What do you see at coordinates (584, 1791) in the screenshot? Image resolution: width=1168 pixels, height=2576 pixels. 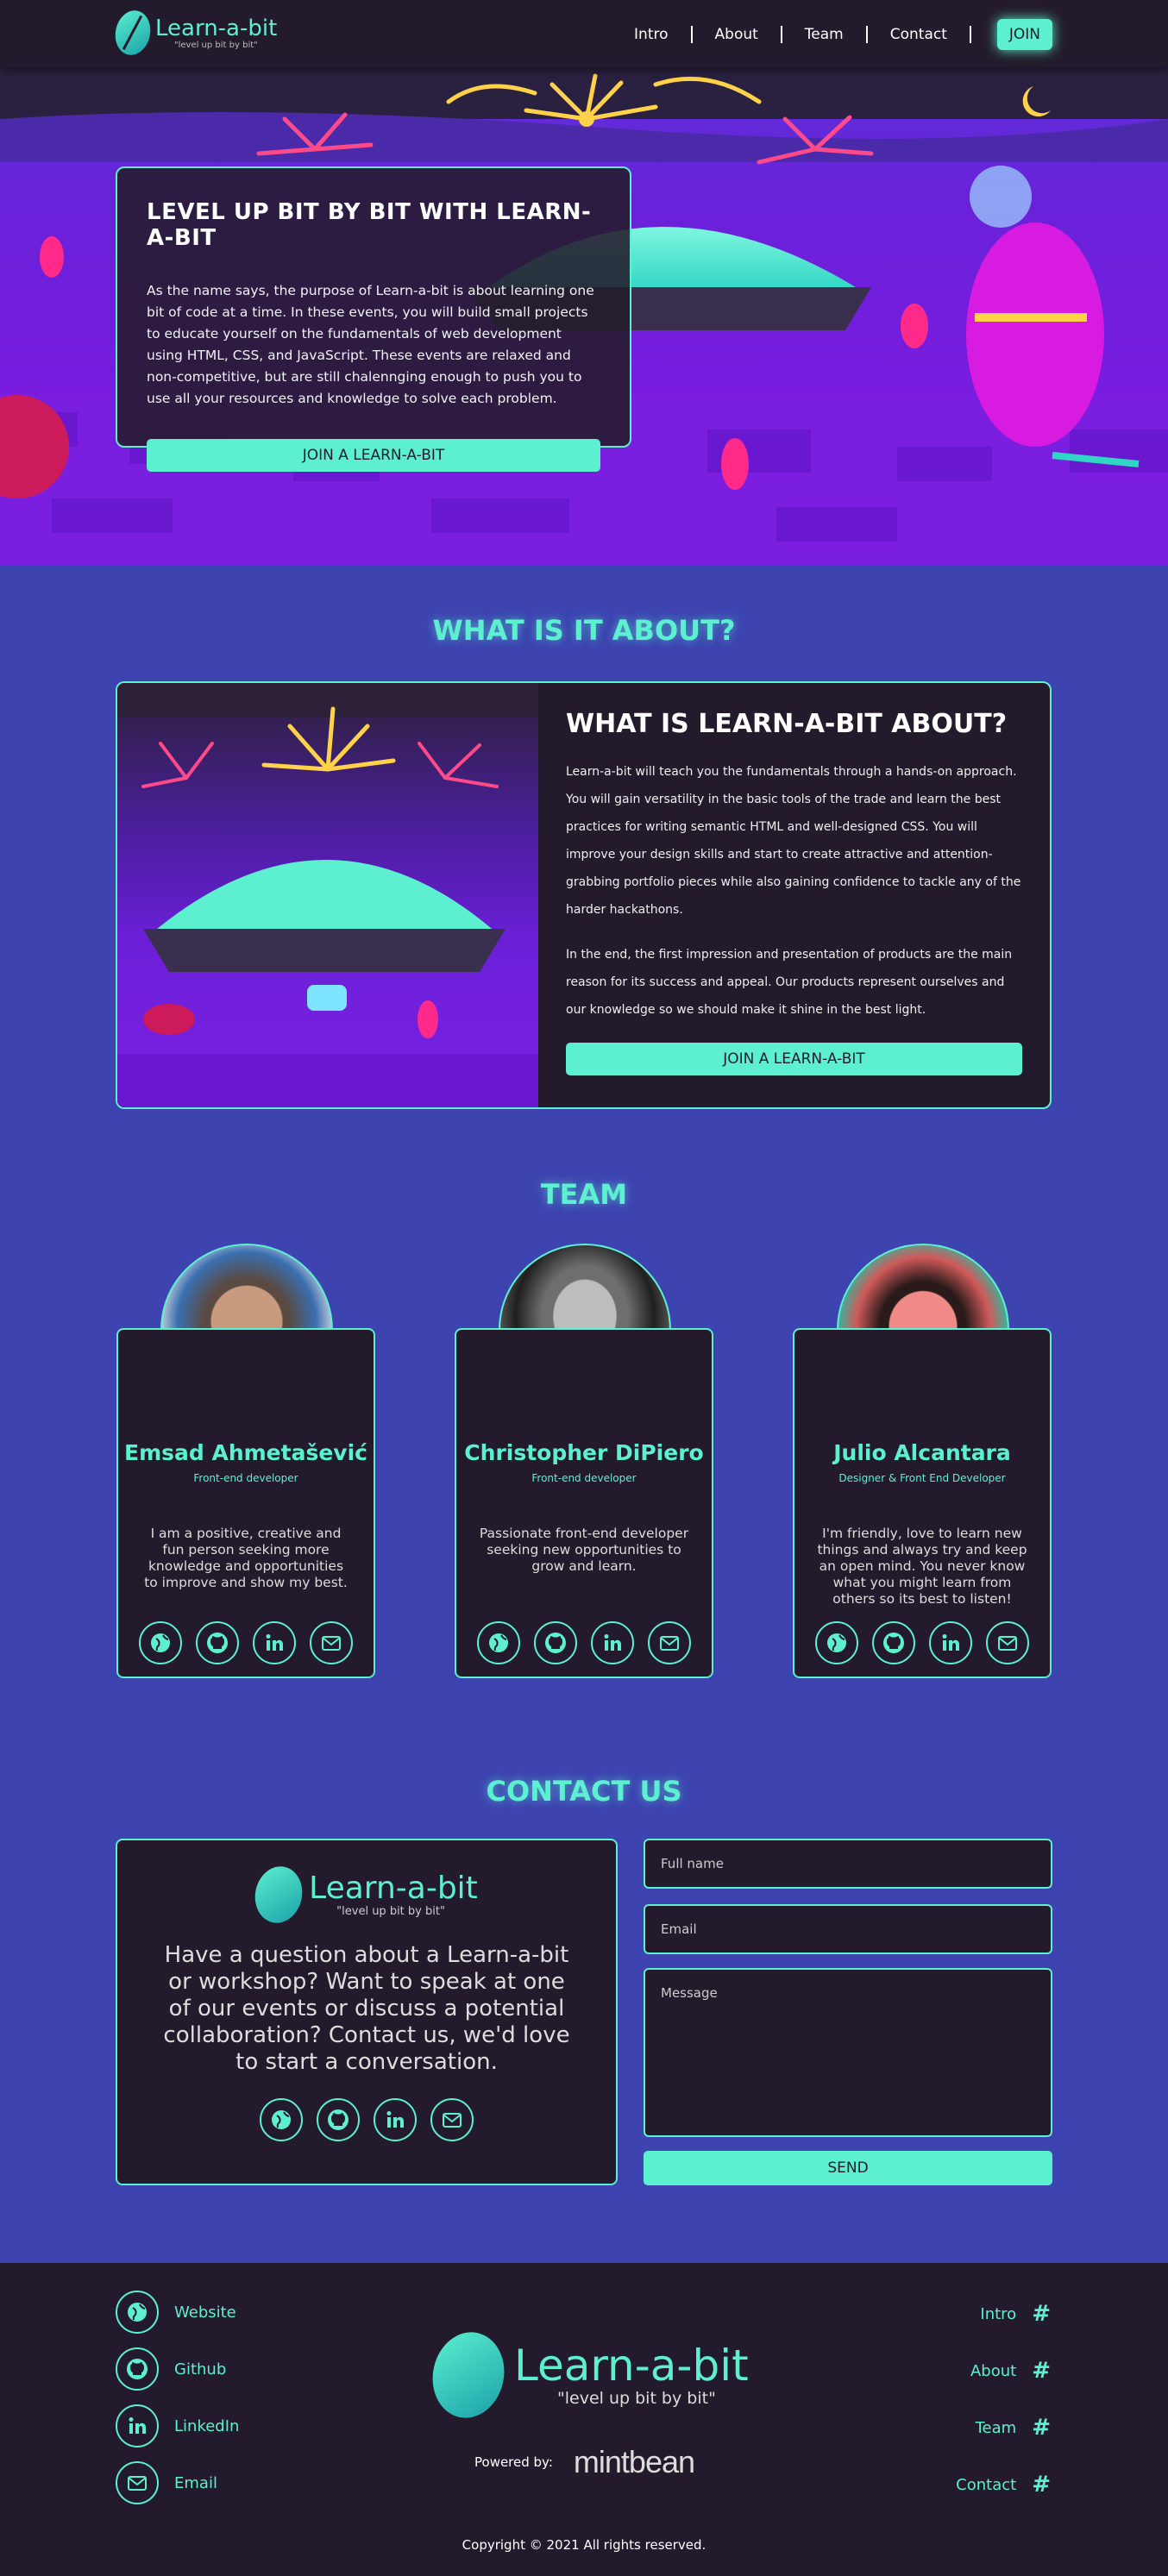 I see `contact-section-title: CONTACT US` at bounding box center [584, 1791].